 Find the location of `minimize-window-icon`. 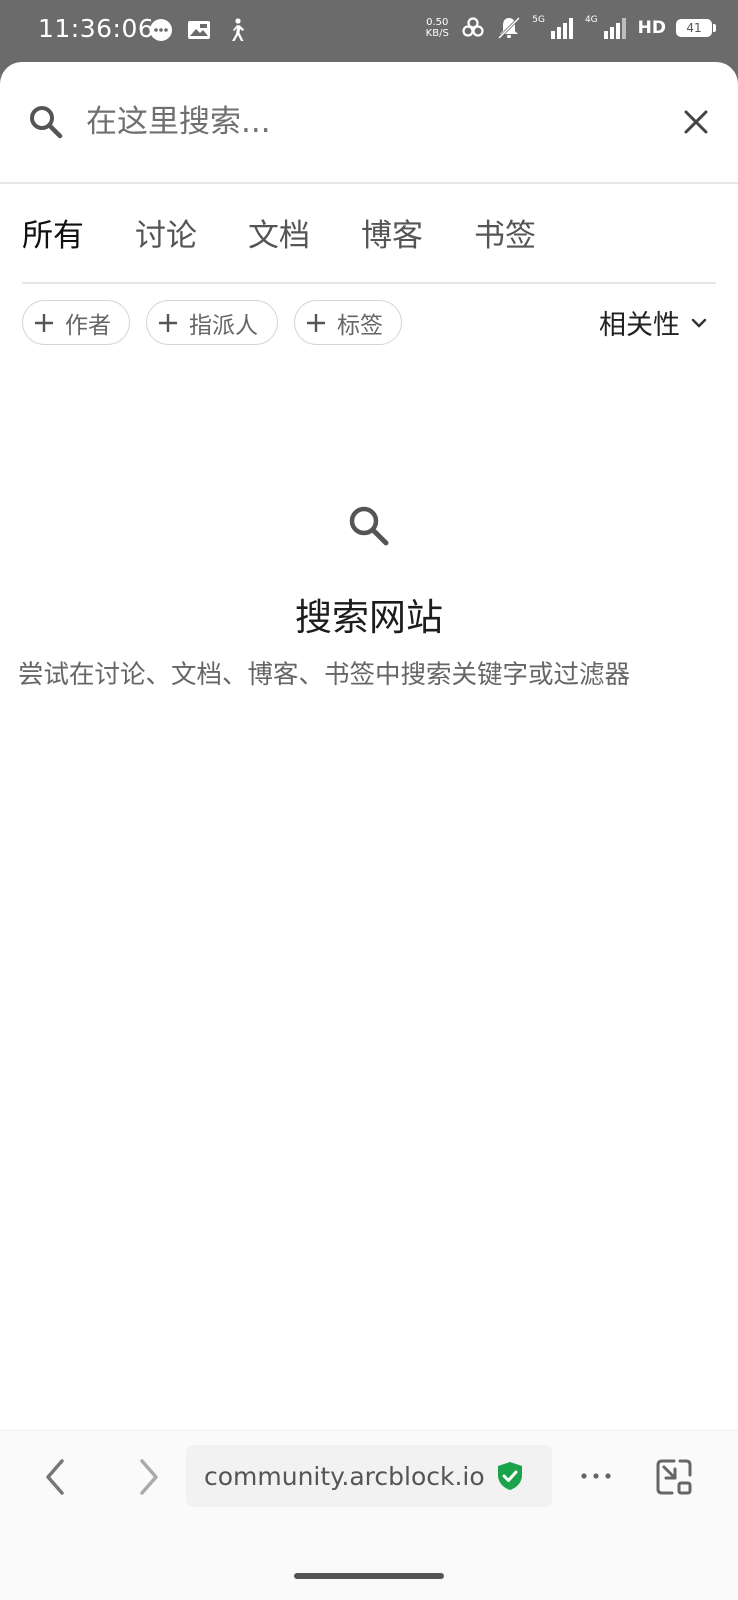

minimize-window-icon is located at coordinates (674, 1477).